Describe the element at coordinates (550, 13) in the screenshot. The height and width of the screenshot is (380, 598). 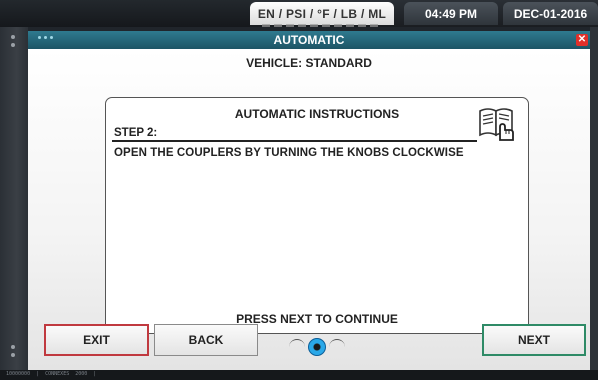
I see `date-display: DEC-01-2016` at that location.